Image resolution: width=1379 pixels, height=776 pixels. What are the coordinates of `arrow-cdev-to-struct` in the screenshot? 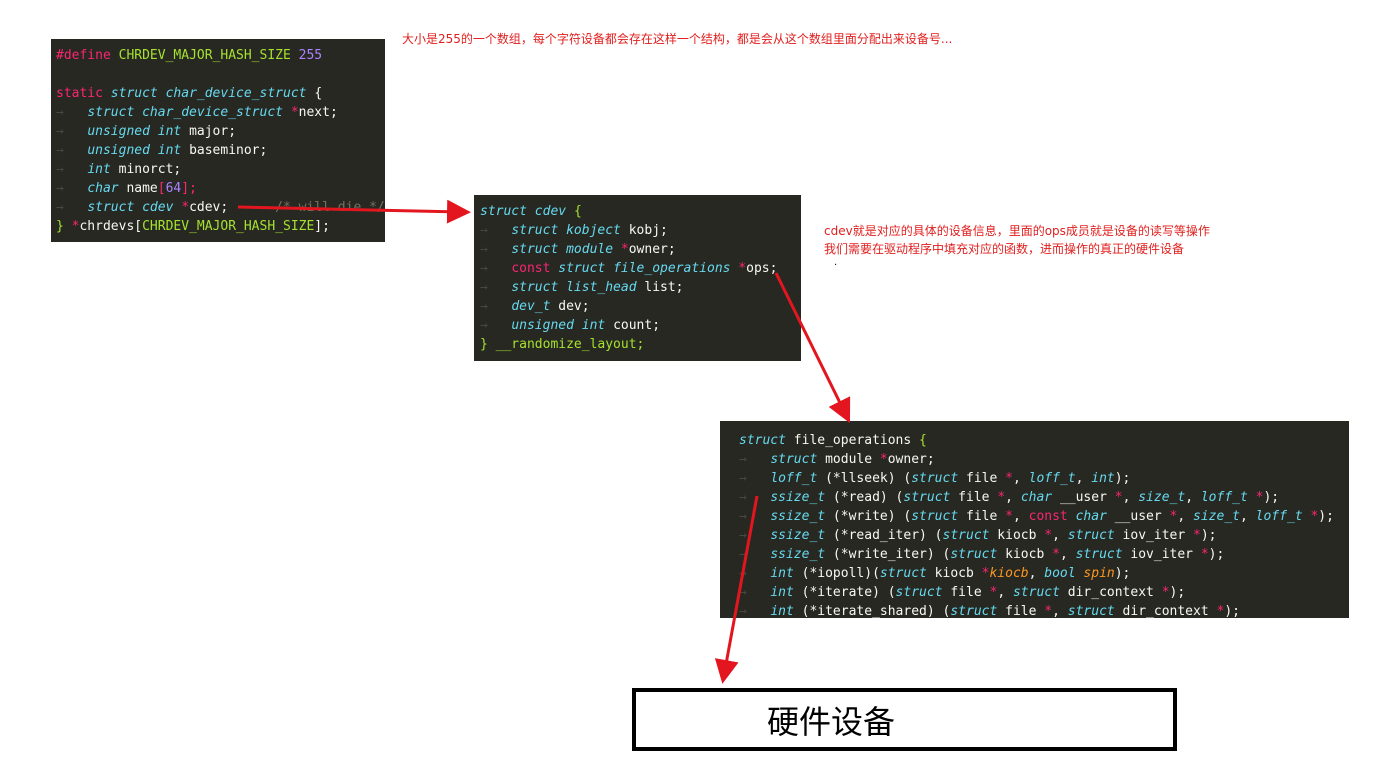 It's located at (354, 211).